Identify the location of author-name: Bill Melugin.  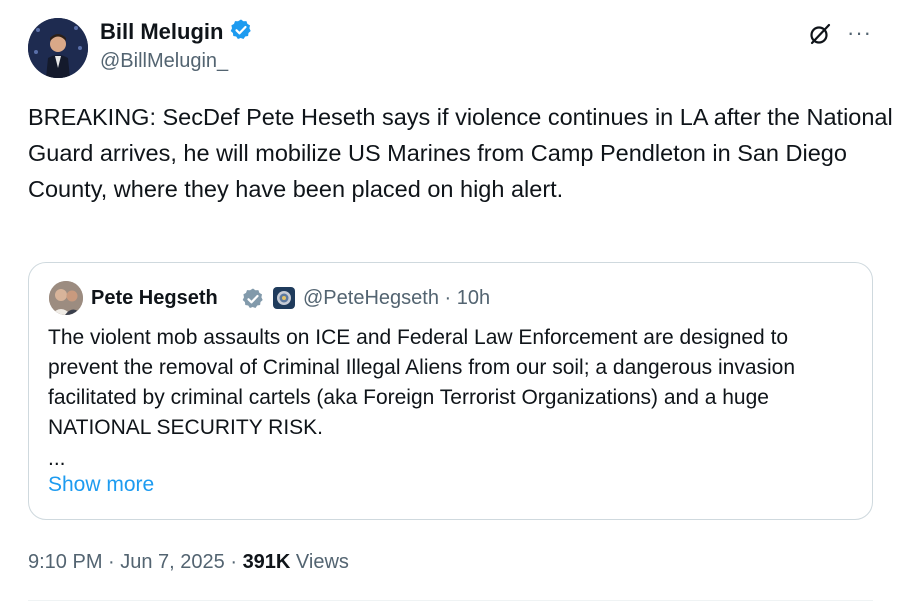
(161, 31).